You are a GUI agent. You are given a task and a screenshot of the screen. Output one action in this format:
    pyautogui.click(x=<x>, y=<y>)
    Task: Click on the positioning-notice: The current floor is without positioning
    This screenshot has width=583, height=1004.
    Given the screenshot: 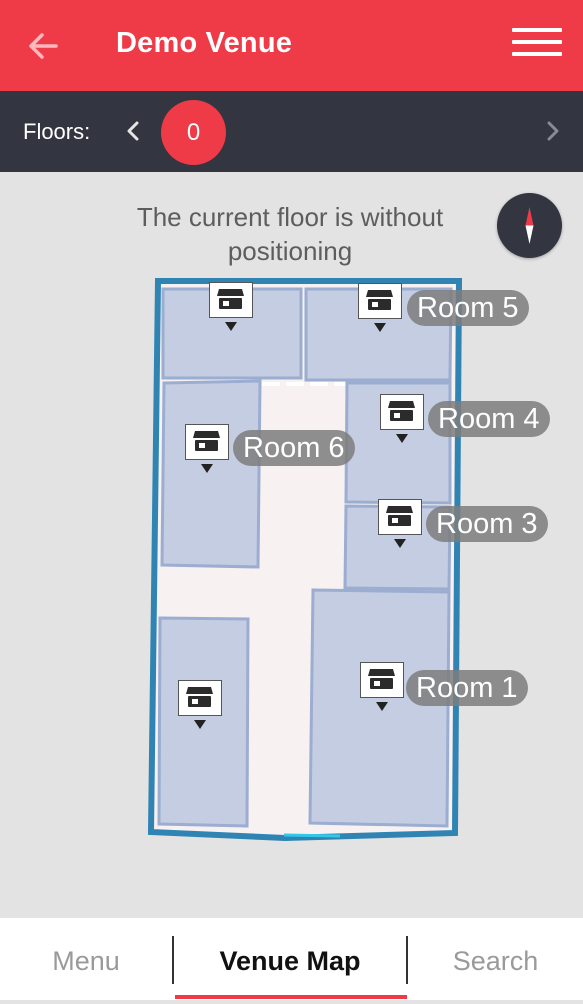 What is the action you would take?
    pyautogui.click(x=290, y=234)
    